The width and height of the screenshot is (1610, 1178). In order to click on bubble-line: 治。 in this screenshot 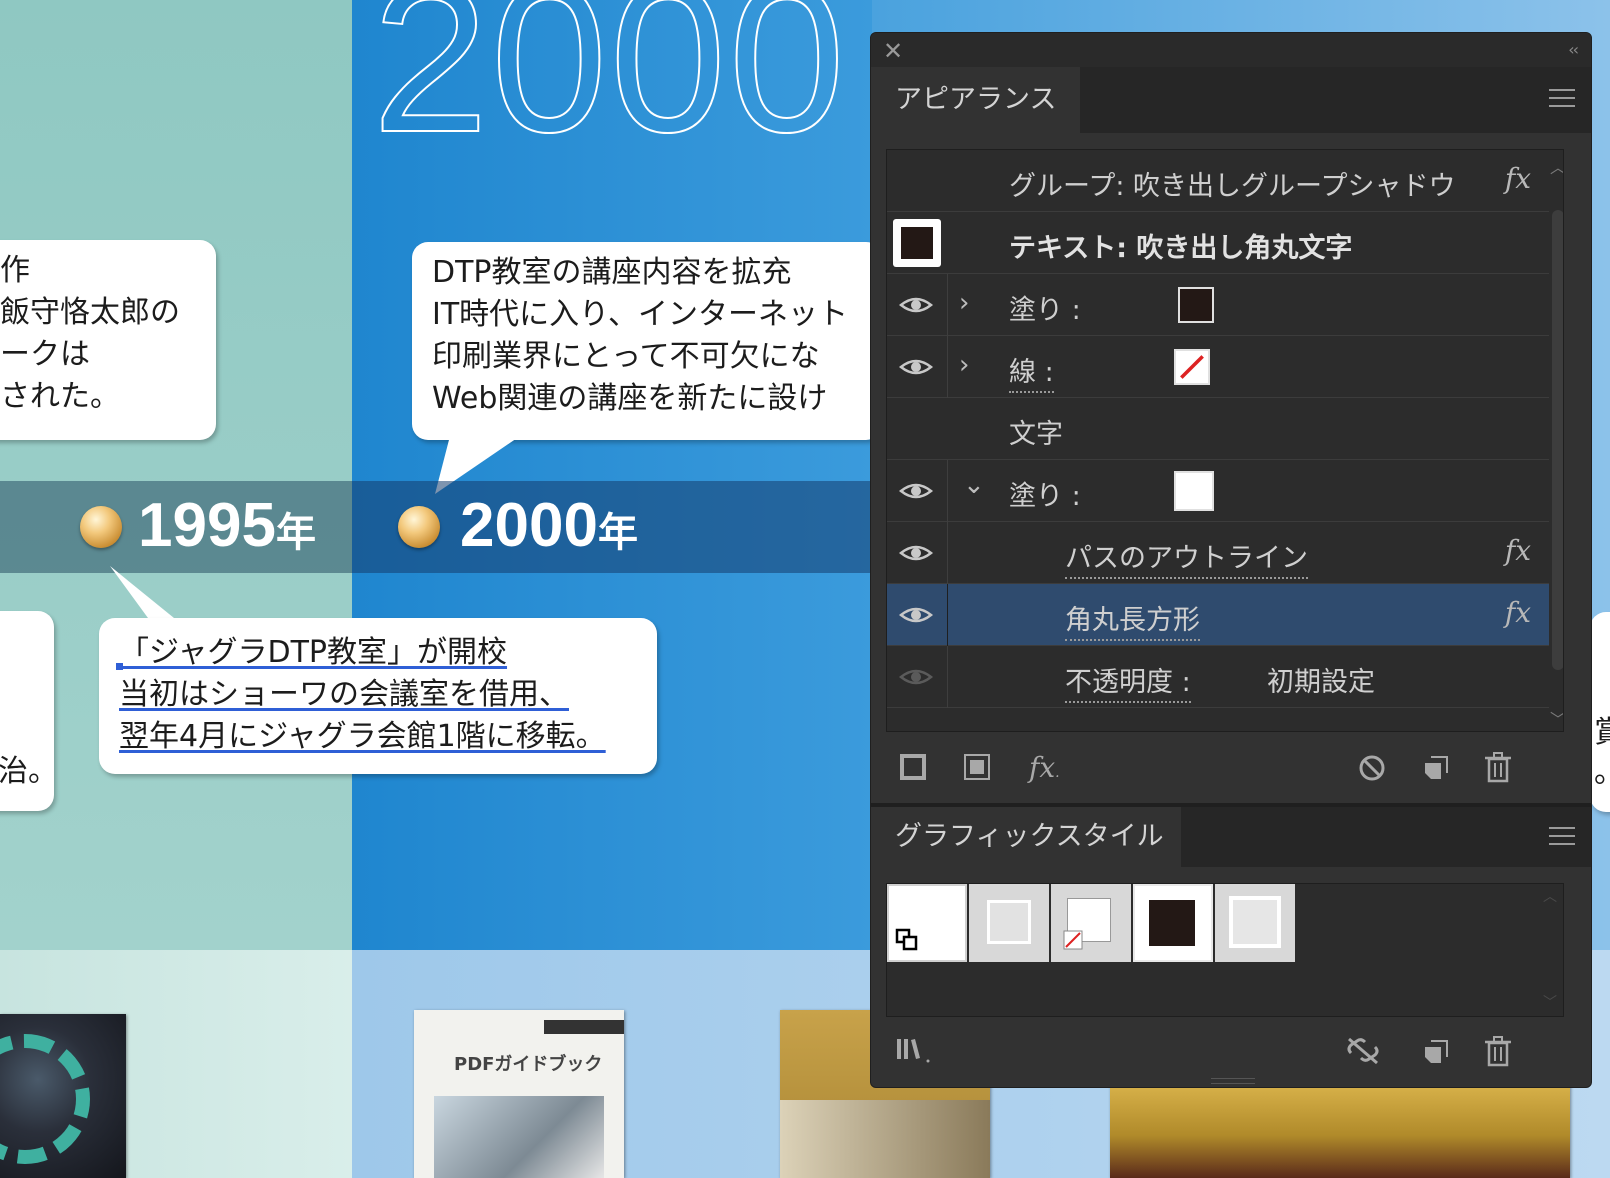, I will do `click(29, 771)`.